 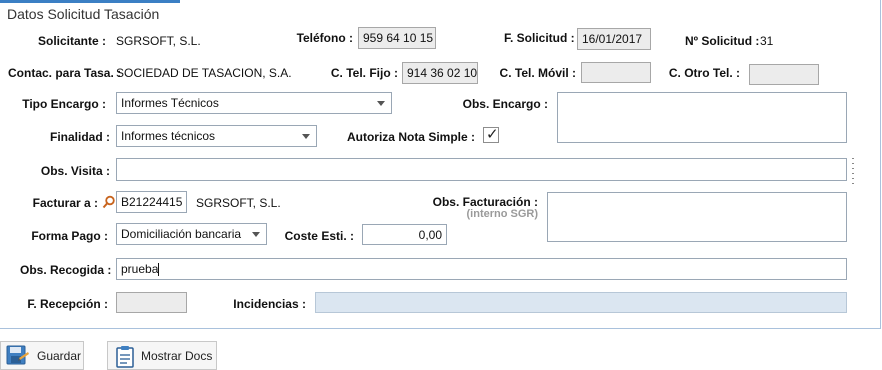 I want to click on f-recepcion-label: F. Recepción :, so click(x=67, y=304).